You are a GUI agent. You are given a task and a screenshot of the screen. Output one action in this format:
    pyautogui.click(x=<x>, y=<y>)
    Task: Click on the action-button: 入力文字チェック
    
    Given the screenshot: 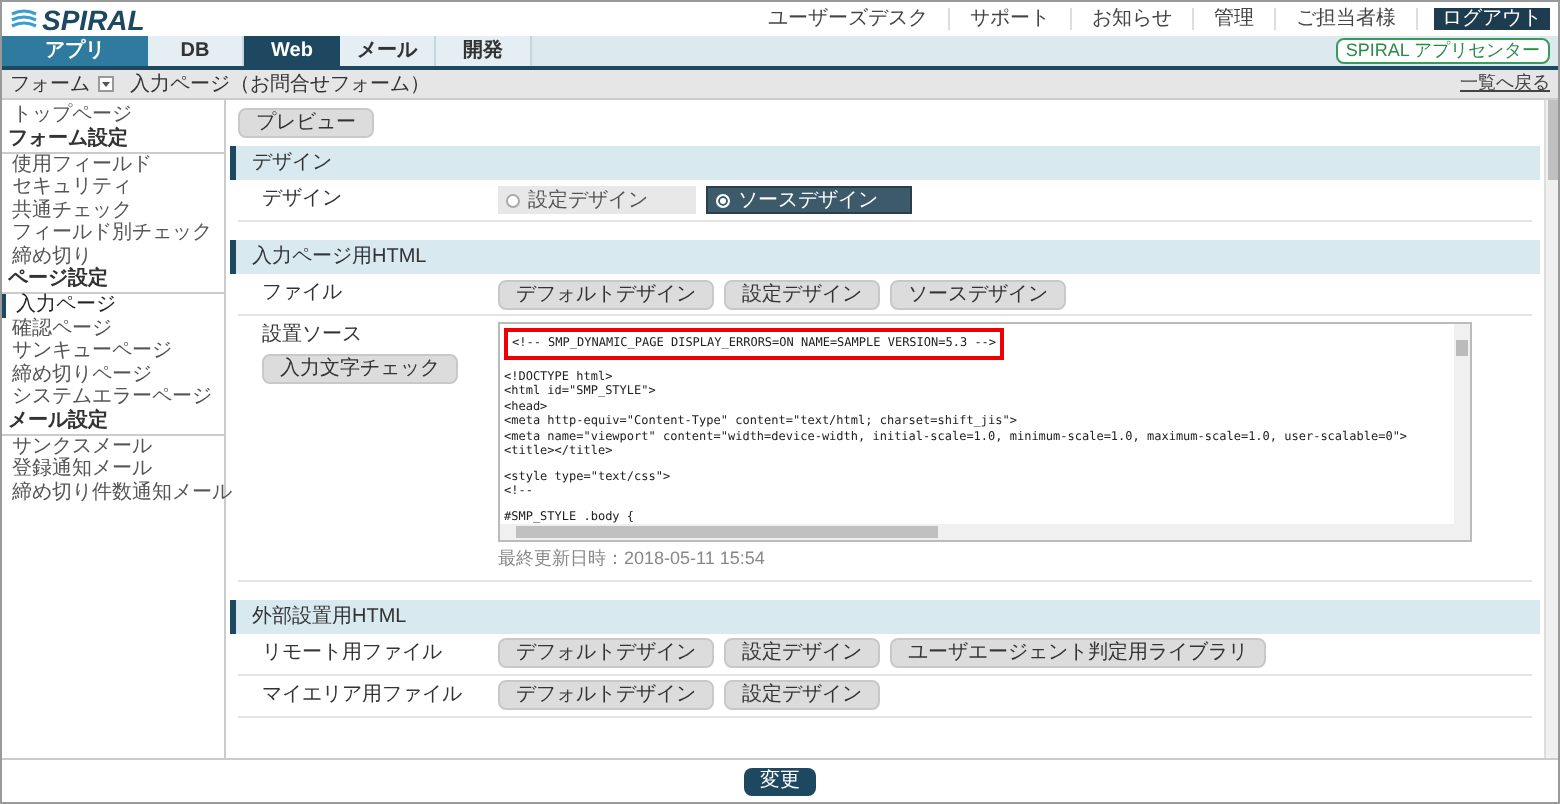 What is the action you would take?
    pyautogui.click(x=360, y=369)
    